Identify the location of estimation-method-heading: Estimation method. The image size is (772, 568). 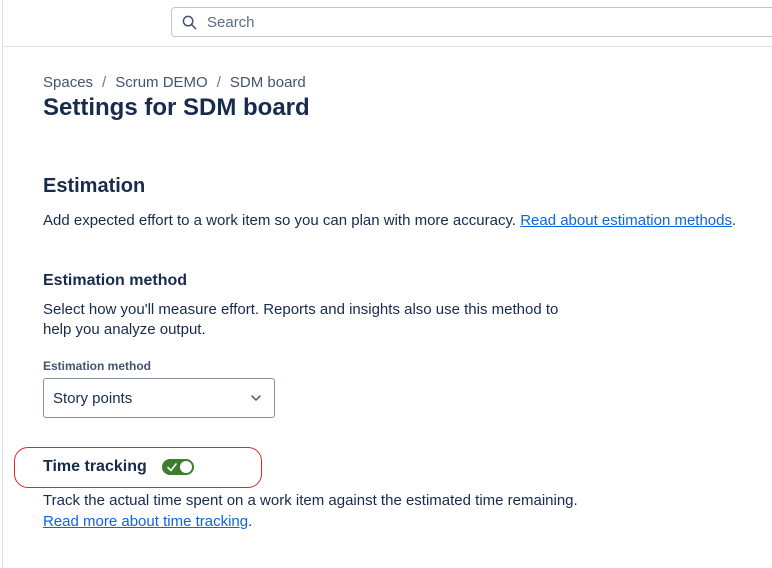
(115, 280).